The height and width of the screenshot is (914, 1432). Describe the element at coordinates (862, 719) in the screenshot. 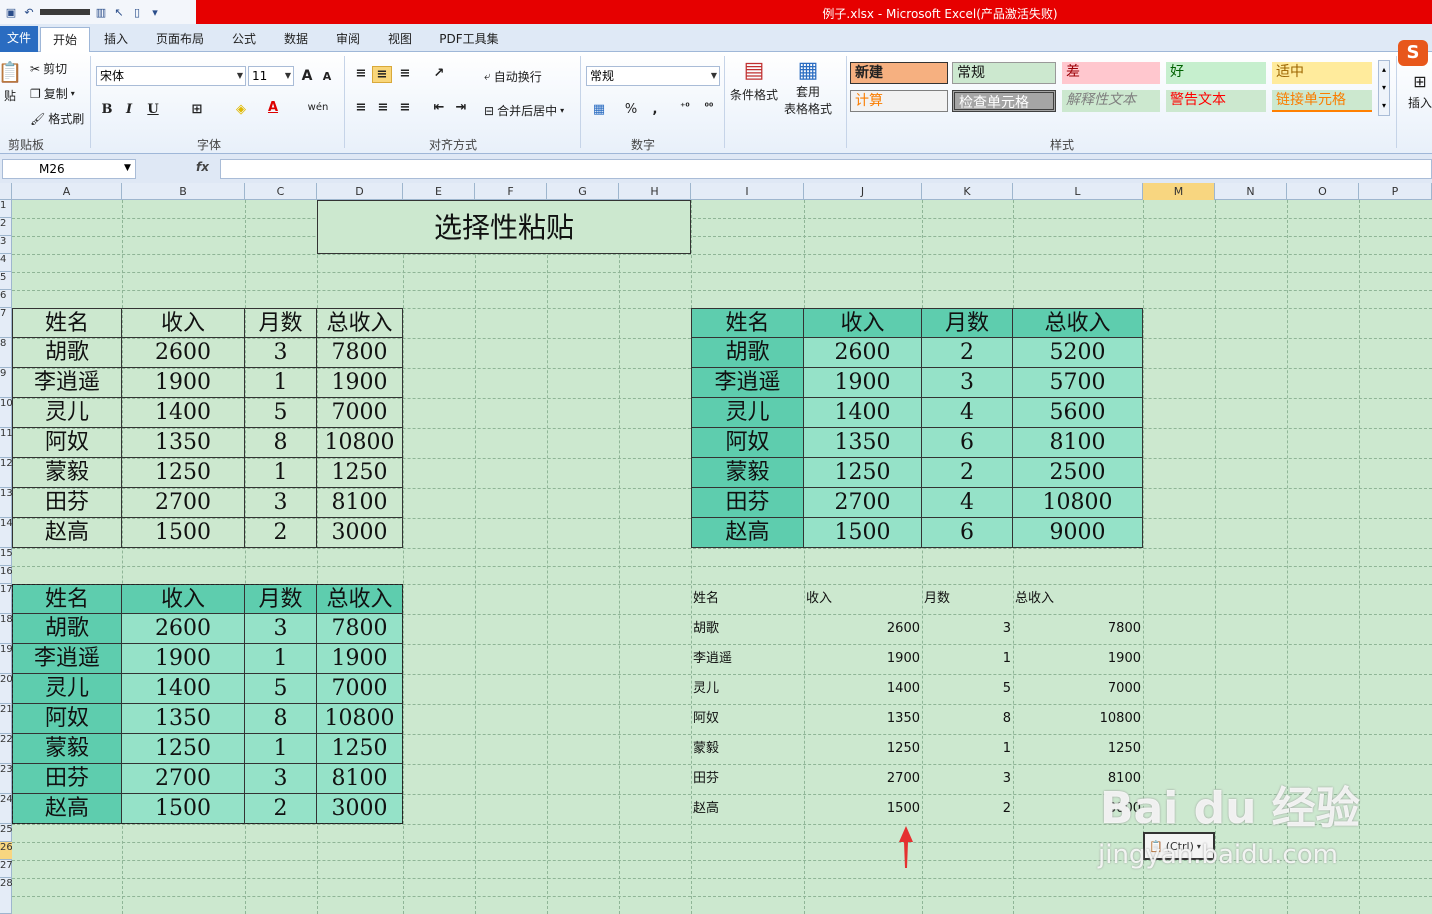

I see `pasted-cell: 1350` at that location.